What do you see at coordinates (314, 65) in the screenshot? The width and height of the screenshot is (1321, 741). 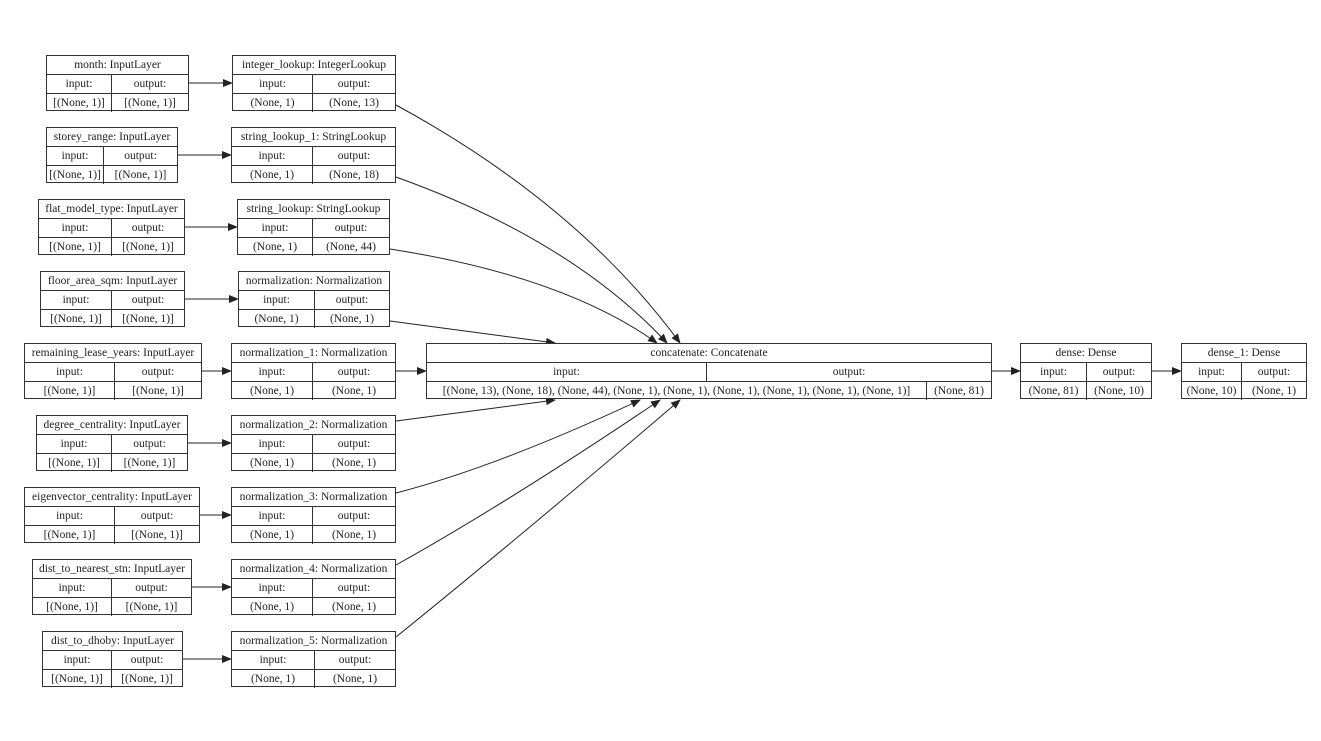 I see `layer-name: integer_lookup: IntegerLookup` at bounding box center [314, 65].